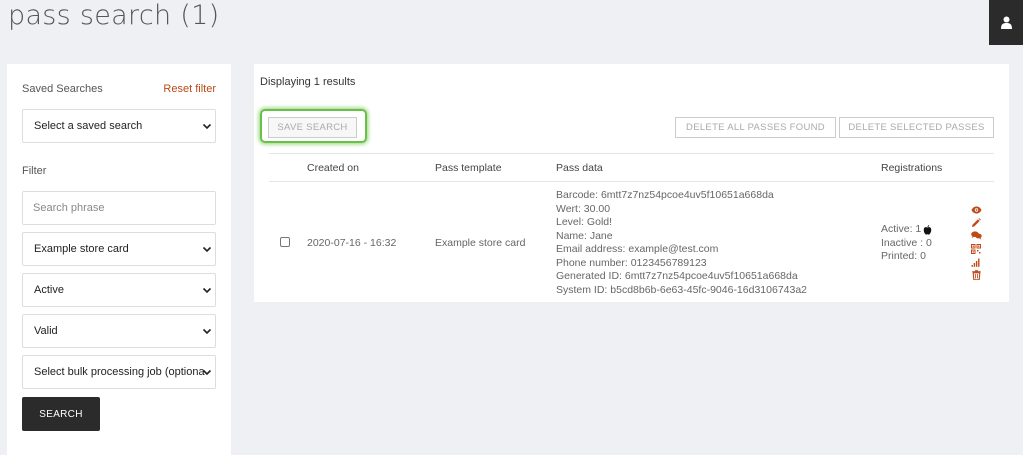 The height and width of the screenshot is (455, 1023). I want to click on search-phrase-placeholder: Search phrase, so click(69, 208).